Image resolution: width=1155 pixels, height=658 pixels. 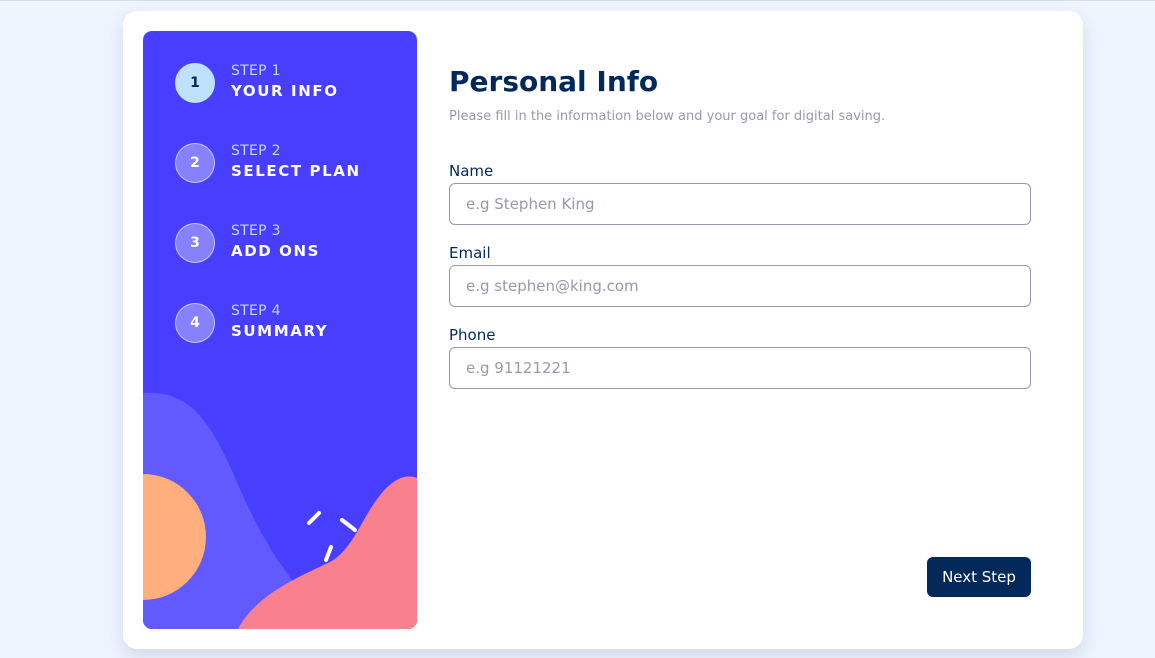 I want to click on name-label: Name, so click(x=471, y=171).